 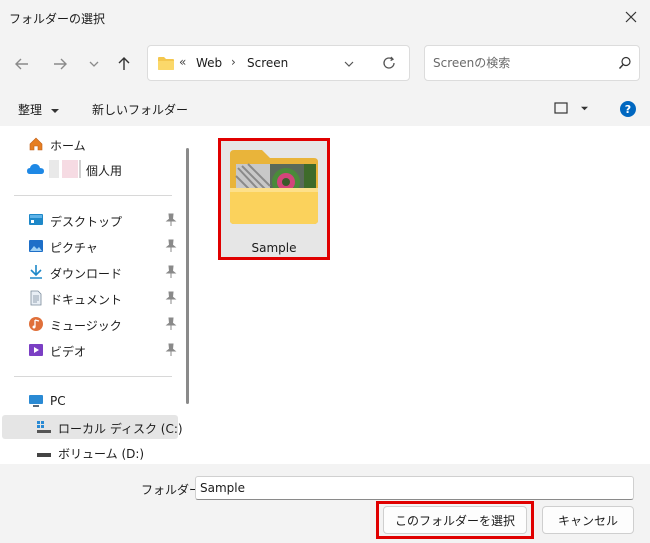 I want to click on sidebar-item-label: PC, so click(x=58, y=401).